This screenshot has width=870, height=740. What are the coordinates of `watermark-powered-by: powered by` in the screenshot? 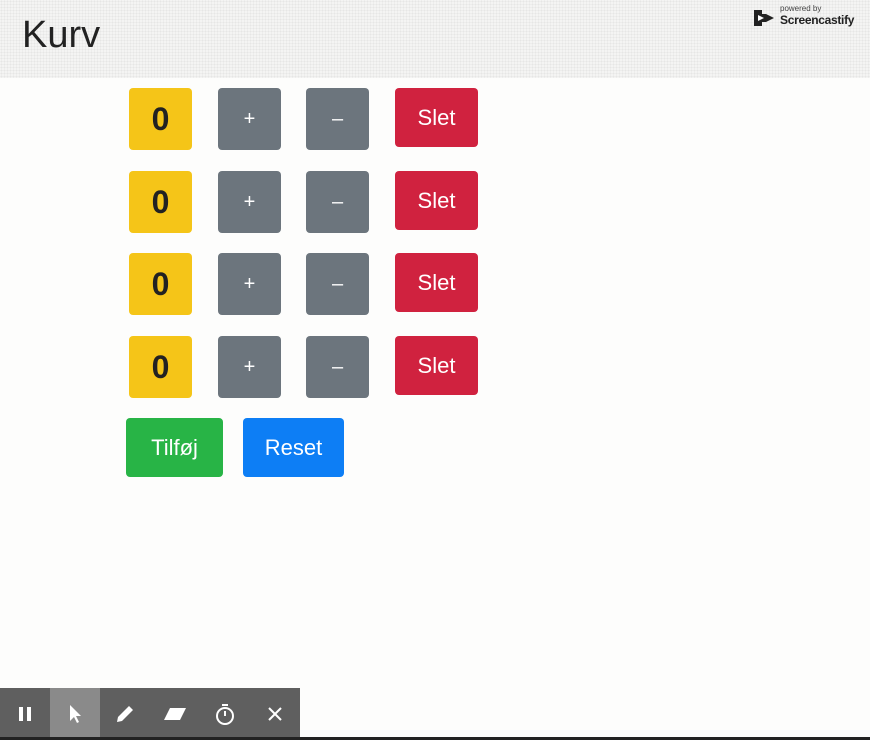 It's located at (801, 8).